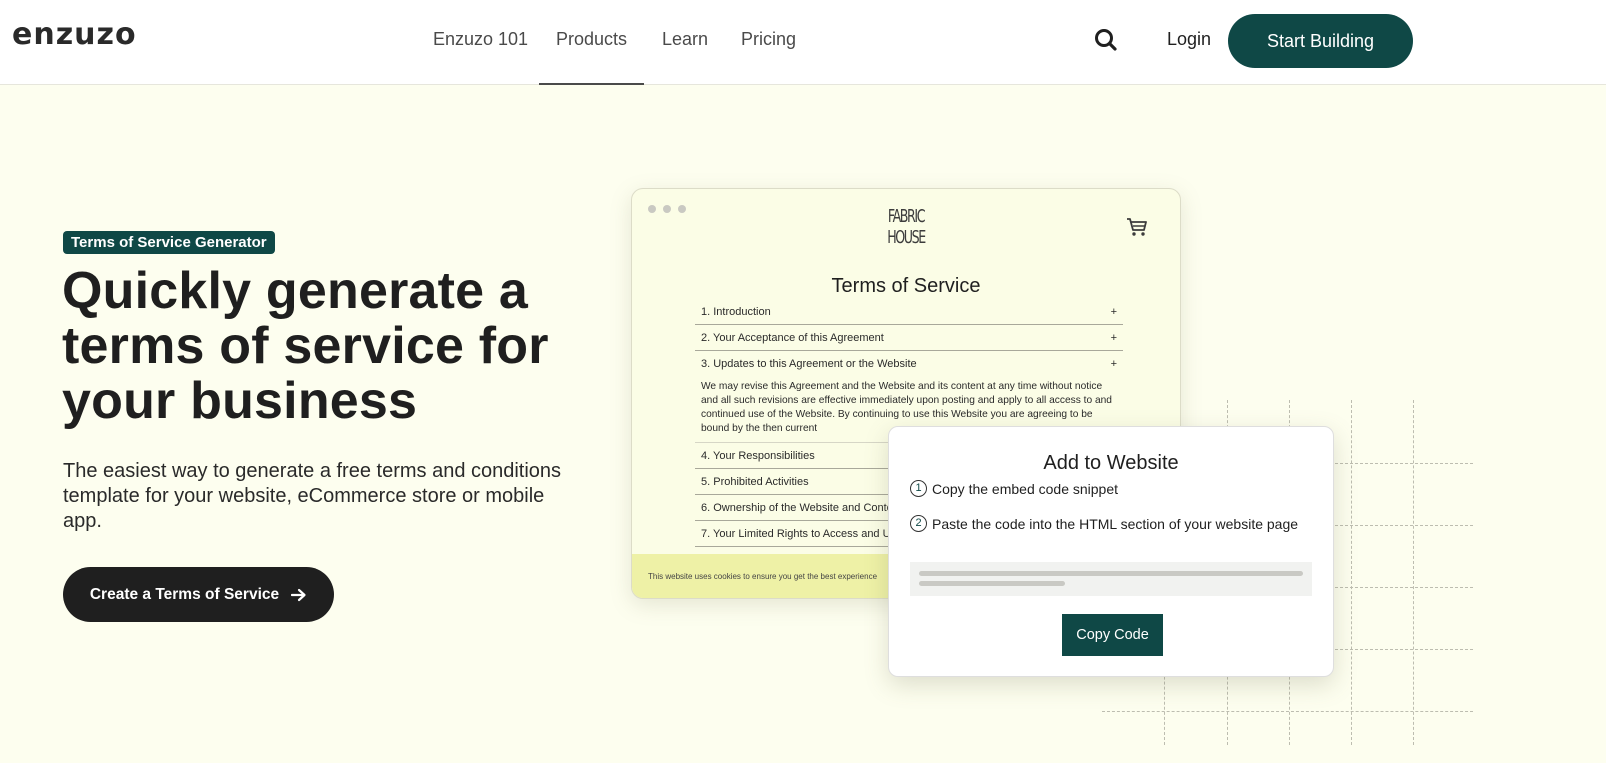 The height and width of the screenshot is (763, 1606). I want to click on terms-title: Terms of Service, so click(906, 286).